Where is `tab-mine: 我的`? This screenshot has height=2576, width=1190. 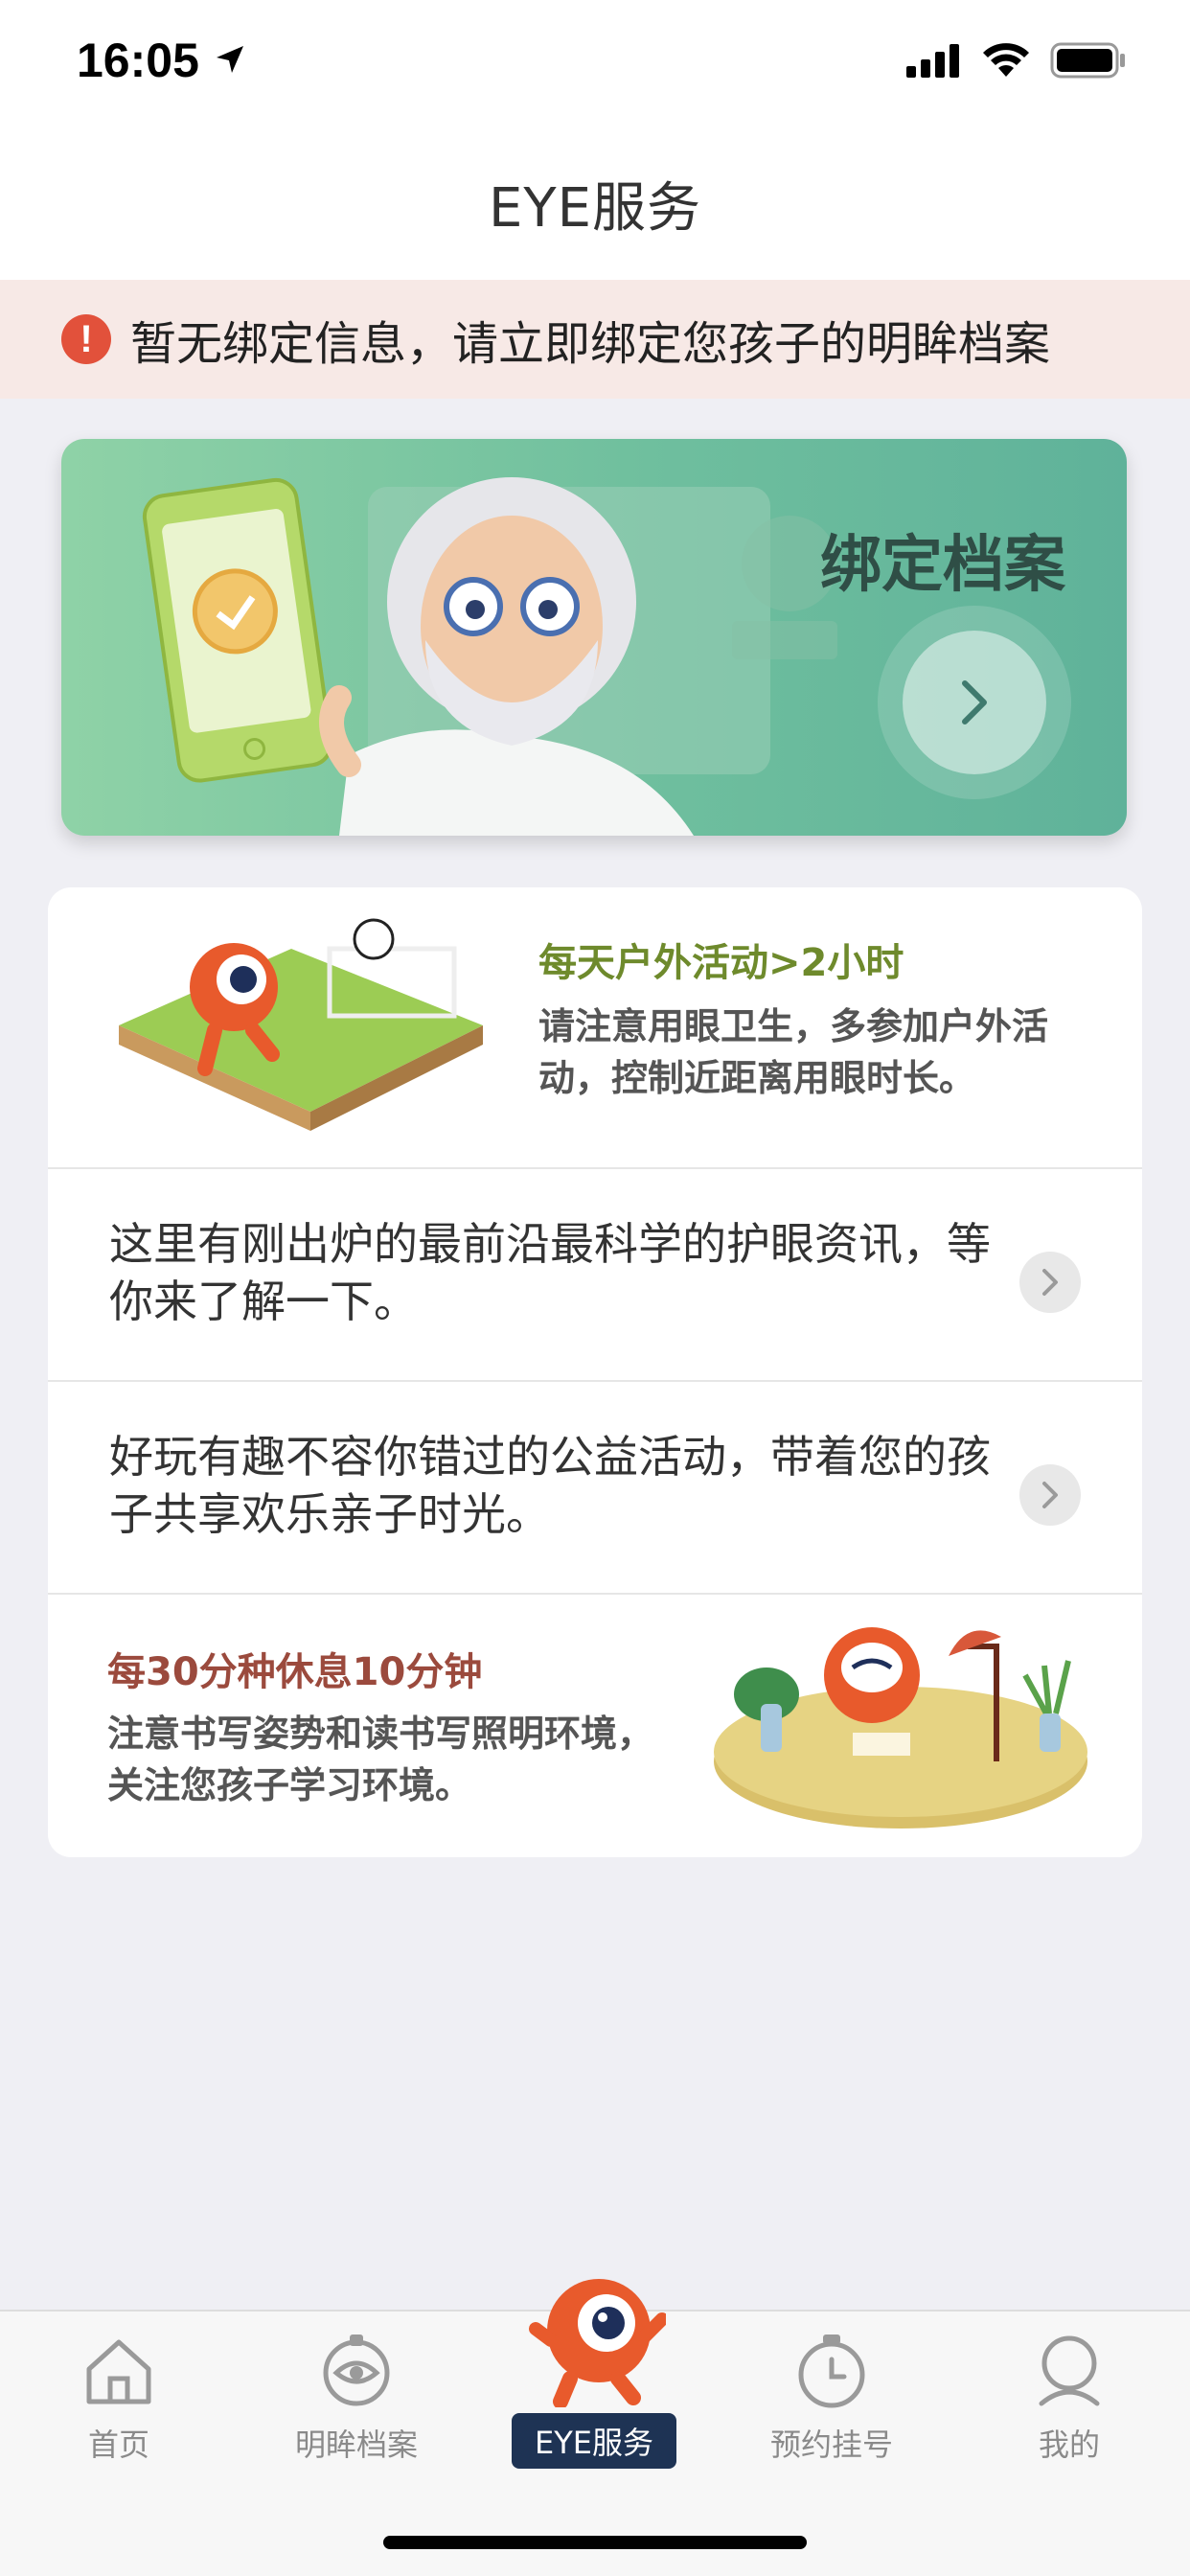
tab-mine: 我的 is located at coordinates (1069, 2398).